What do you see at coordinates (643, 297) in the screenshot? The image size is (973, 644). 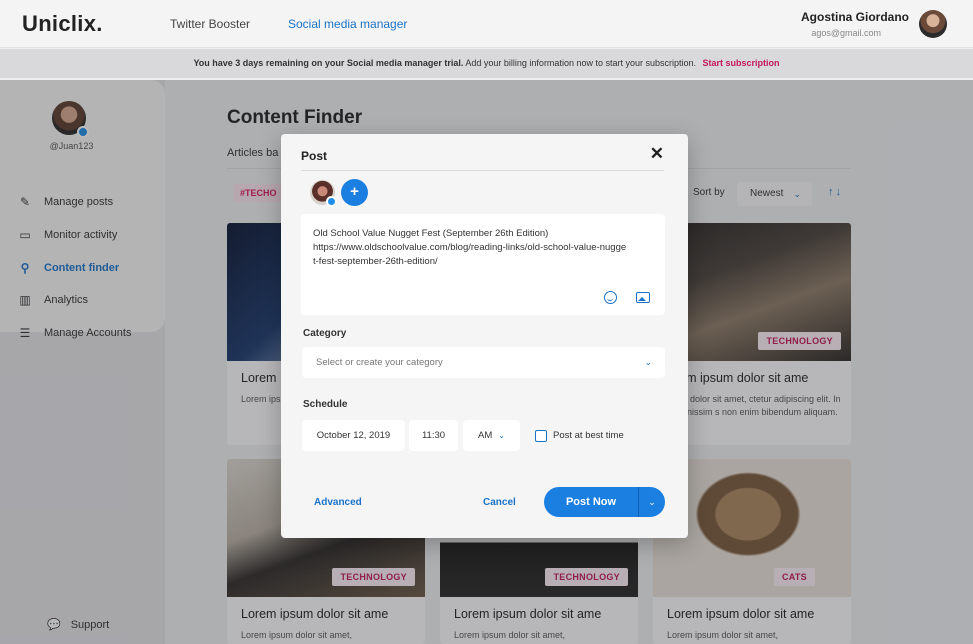 I see `image-icon` at bounding box center [643, 297].